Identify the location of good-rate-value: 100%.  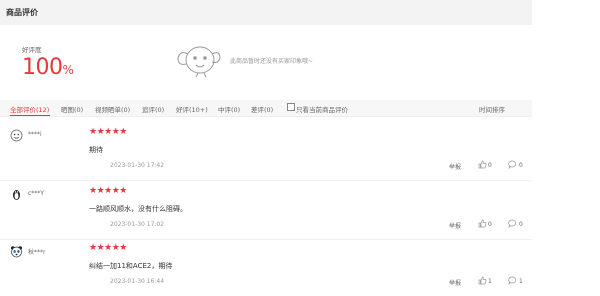
(48, 67).